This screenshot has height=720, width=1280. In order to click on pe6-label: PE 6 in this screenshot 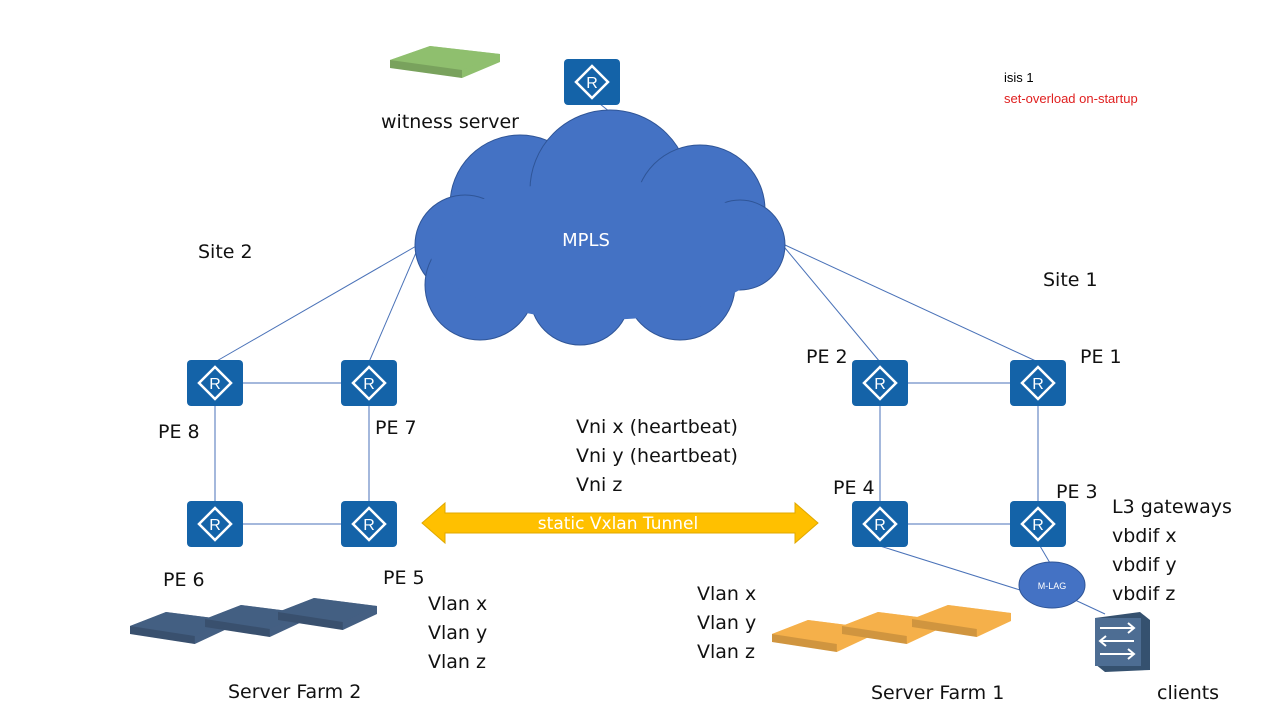, I will do `click(184, 580)`.